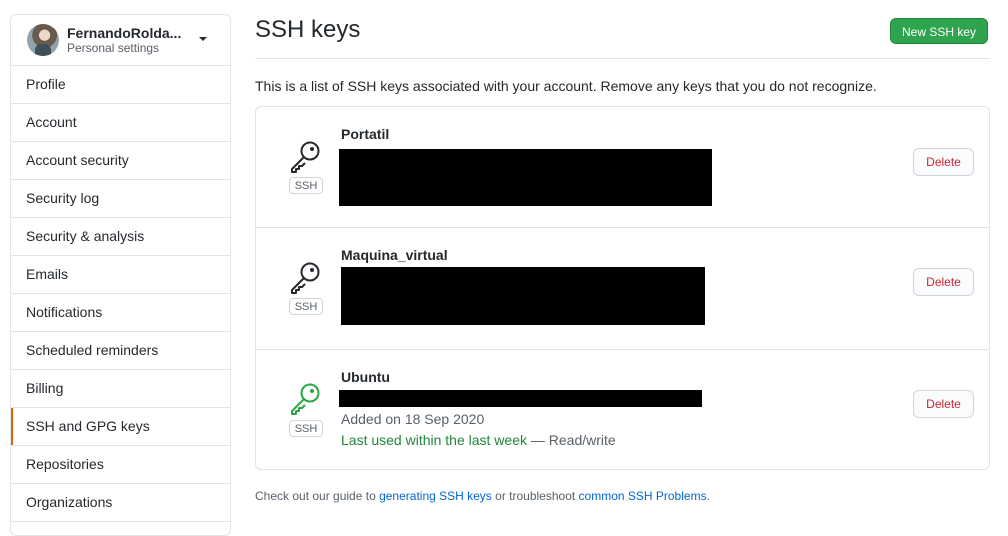 The image size is (1008, 536). Describe the element at coordinates (622, 58) in the screenshot. I see `title-divider` at that location.